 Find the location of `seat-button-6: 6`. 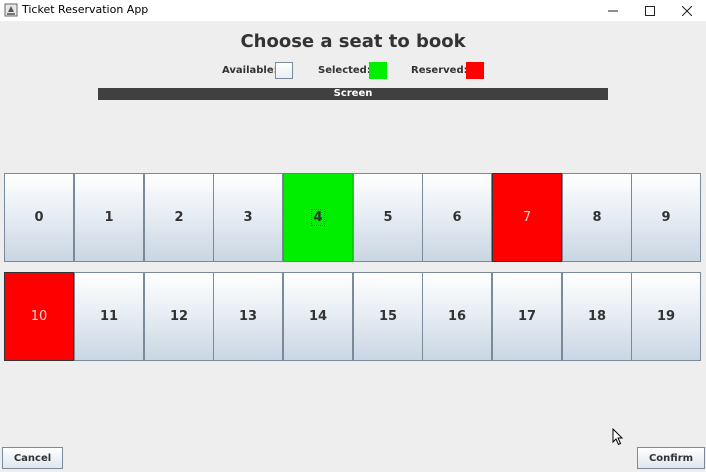

seat-button-6: 6 is located at coordinates (457, 217).